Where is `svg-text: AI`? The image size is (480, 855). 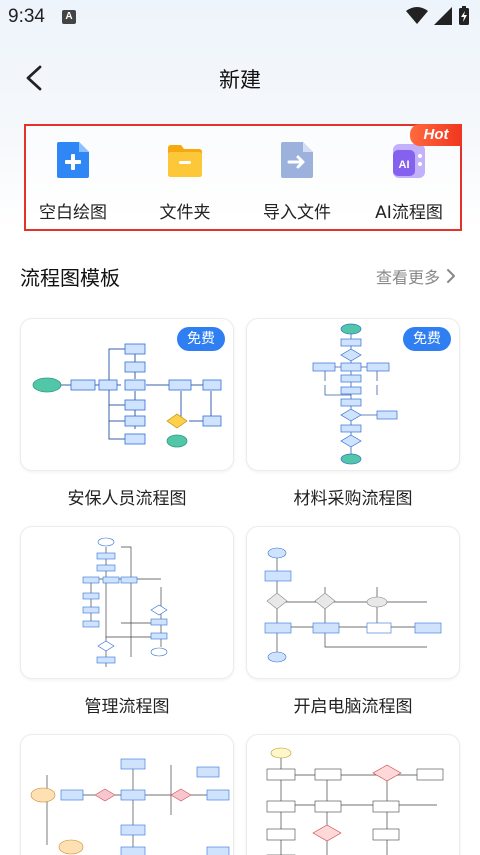
svg-text: AI is located at coordinates (404, 165).